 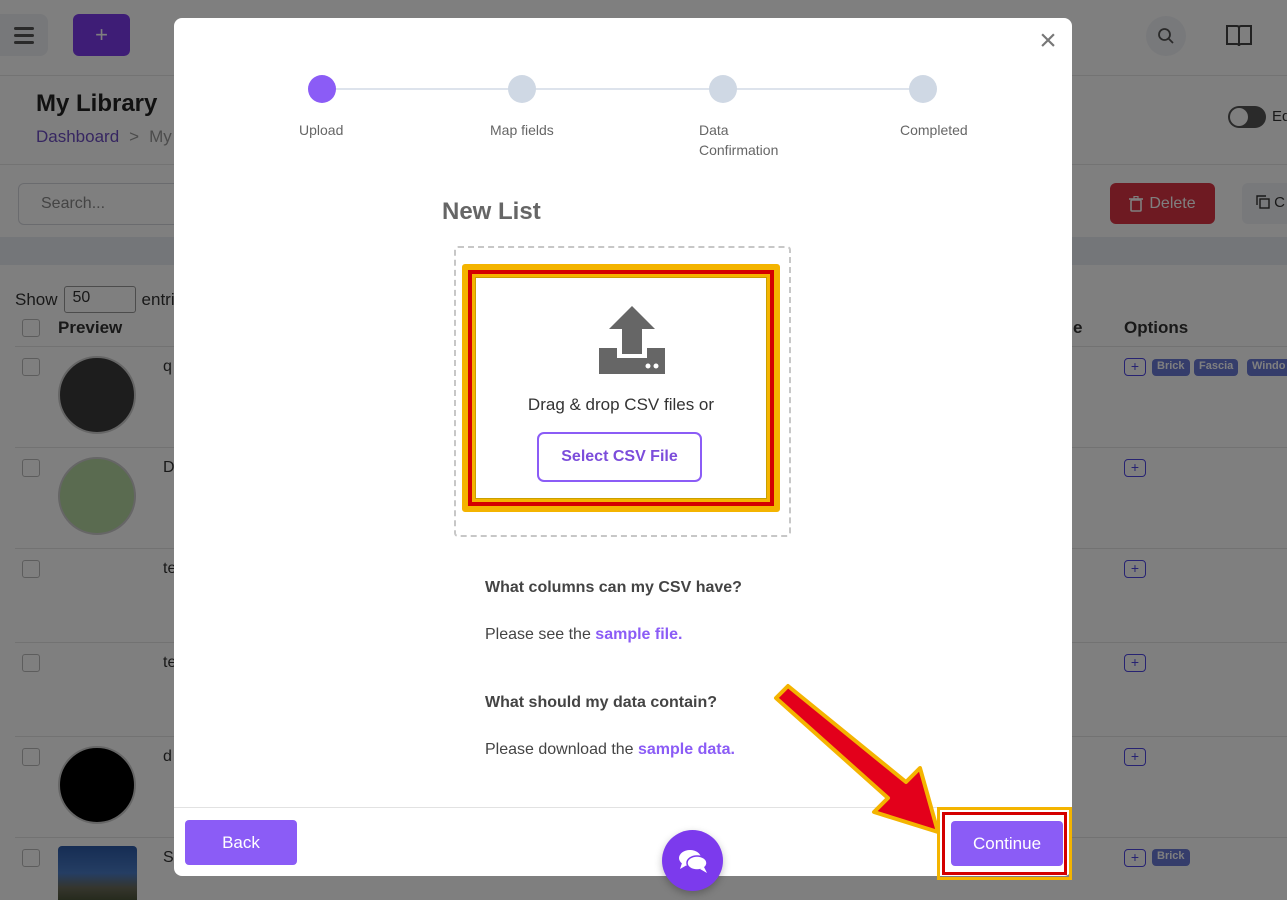 I want to click on step-data-label-line1: Data, so click(x=714, y=130).